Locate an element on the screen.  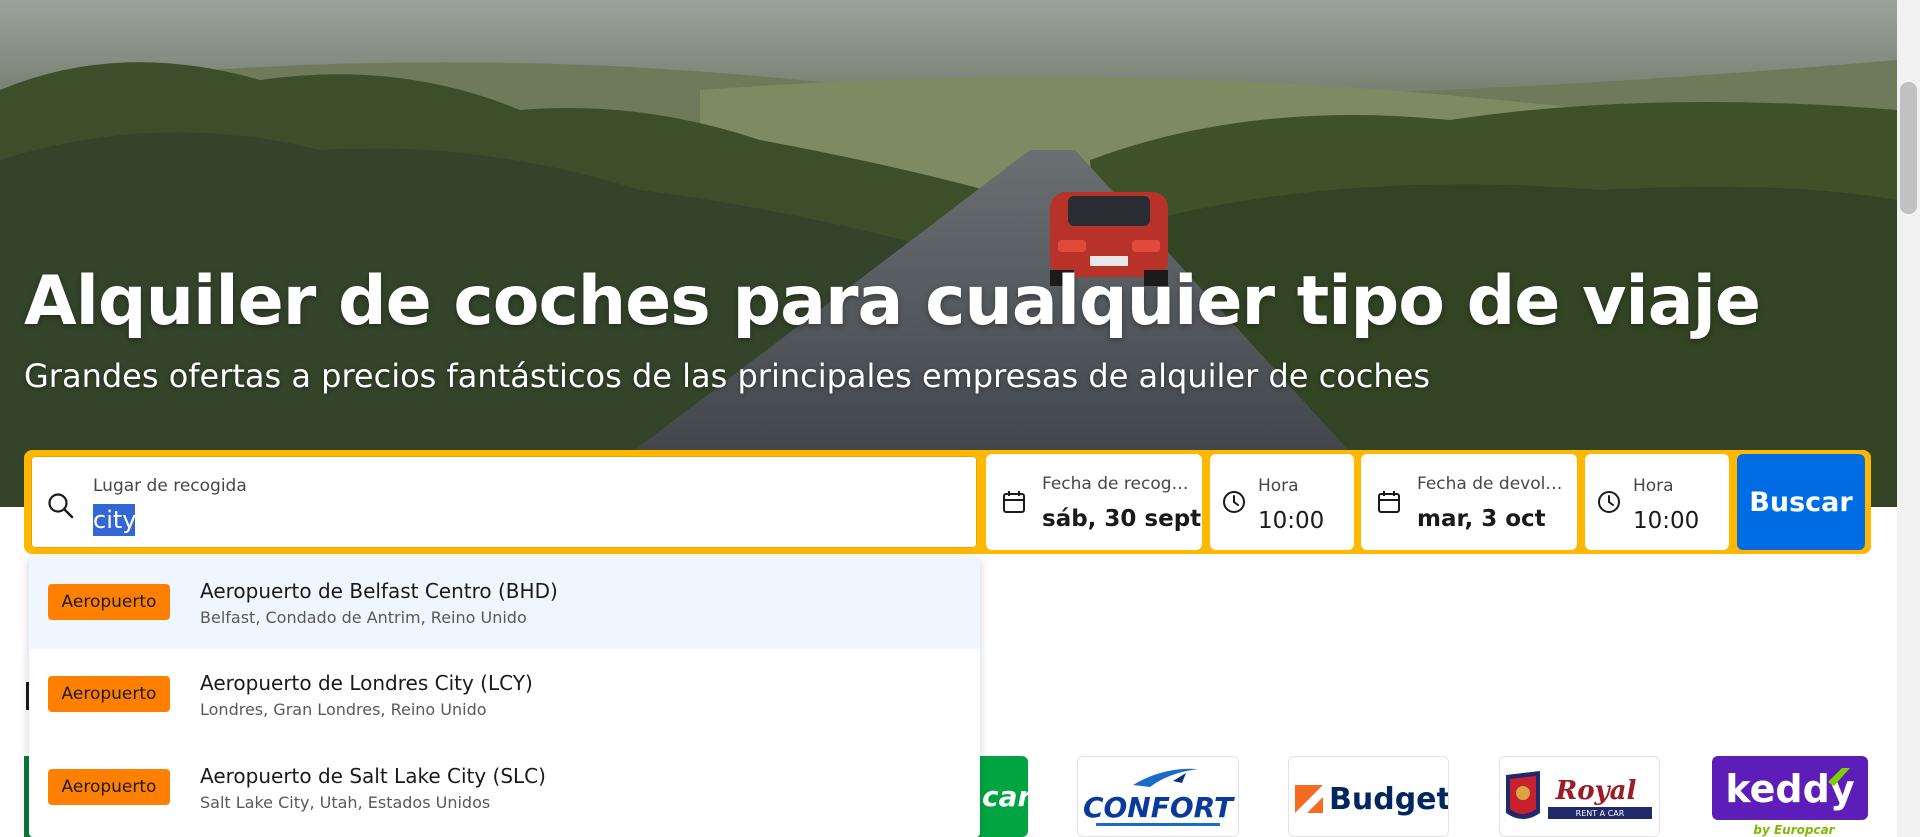
pickup-time-field: Hora 10:00 is located at coordinates (1282, 502).